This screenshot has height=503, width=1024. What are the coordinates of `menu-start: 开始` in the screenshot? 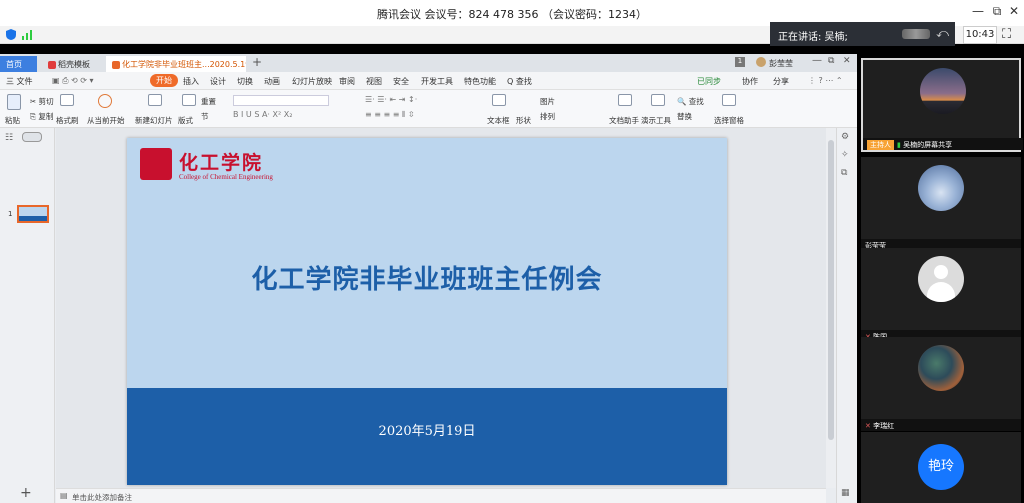 It's located at (164, 80).